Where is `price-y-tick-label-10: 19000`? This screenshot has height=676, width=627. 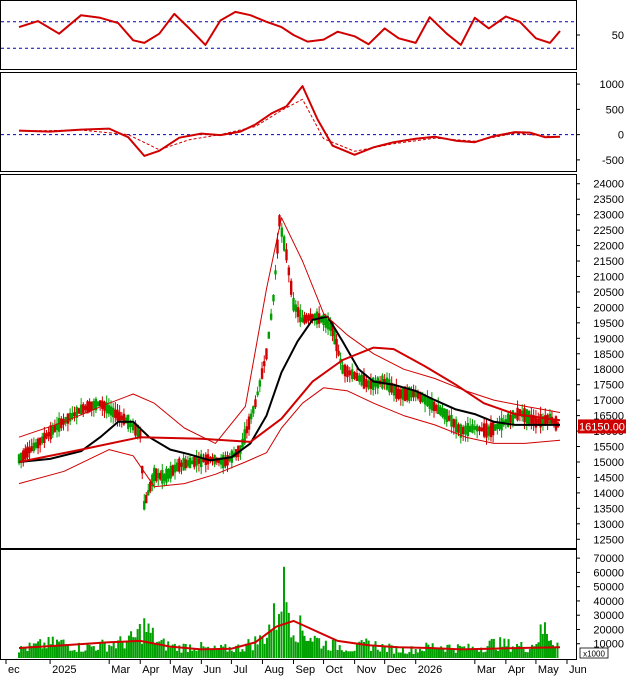
price-y-tick-label-10: 19000 is located at coordinates (608, 339).